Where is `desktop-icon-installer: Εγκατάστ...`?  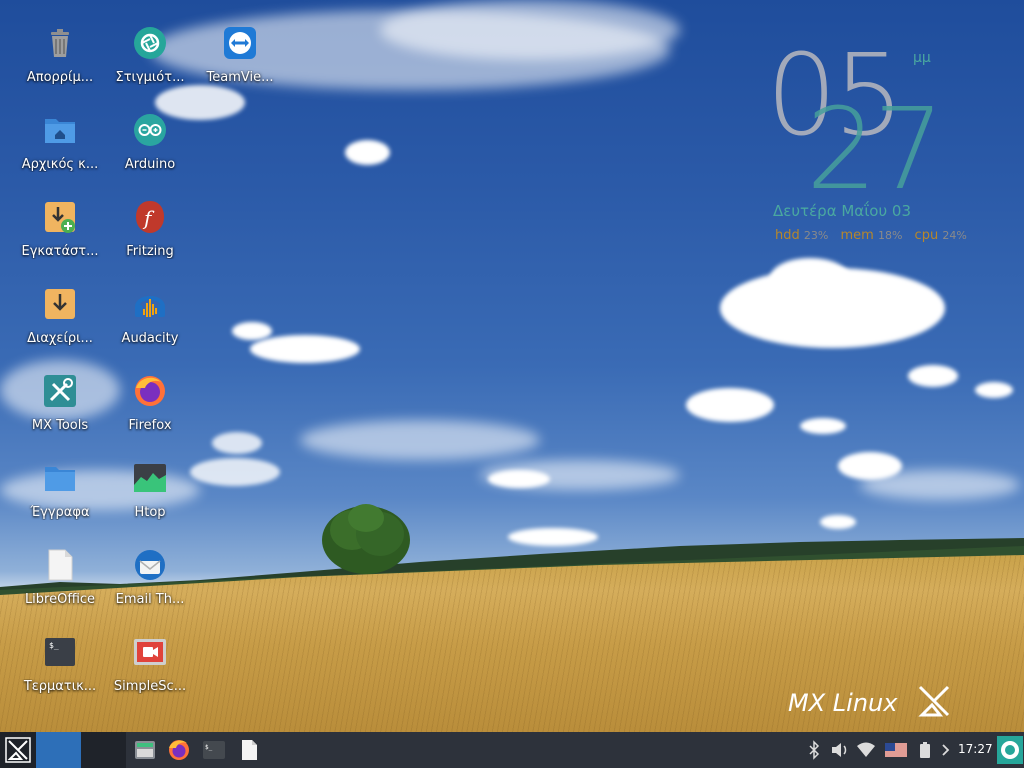
desktop-icon-installer: Εγκατάστ... is located at coordinates (60, 240).